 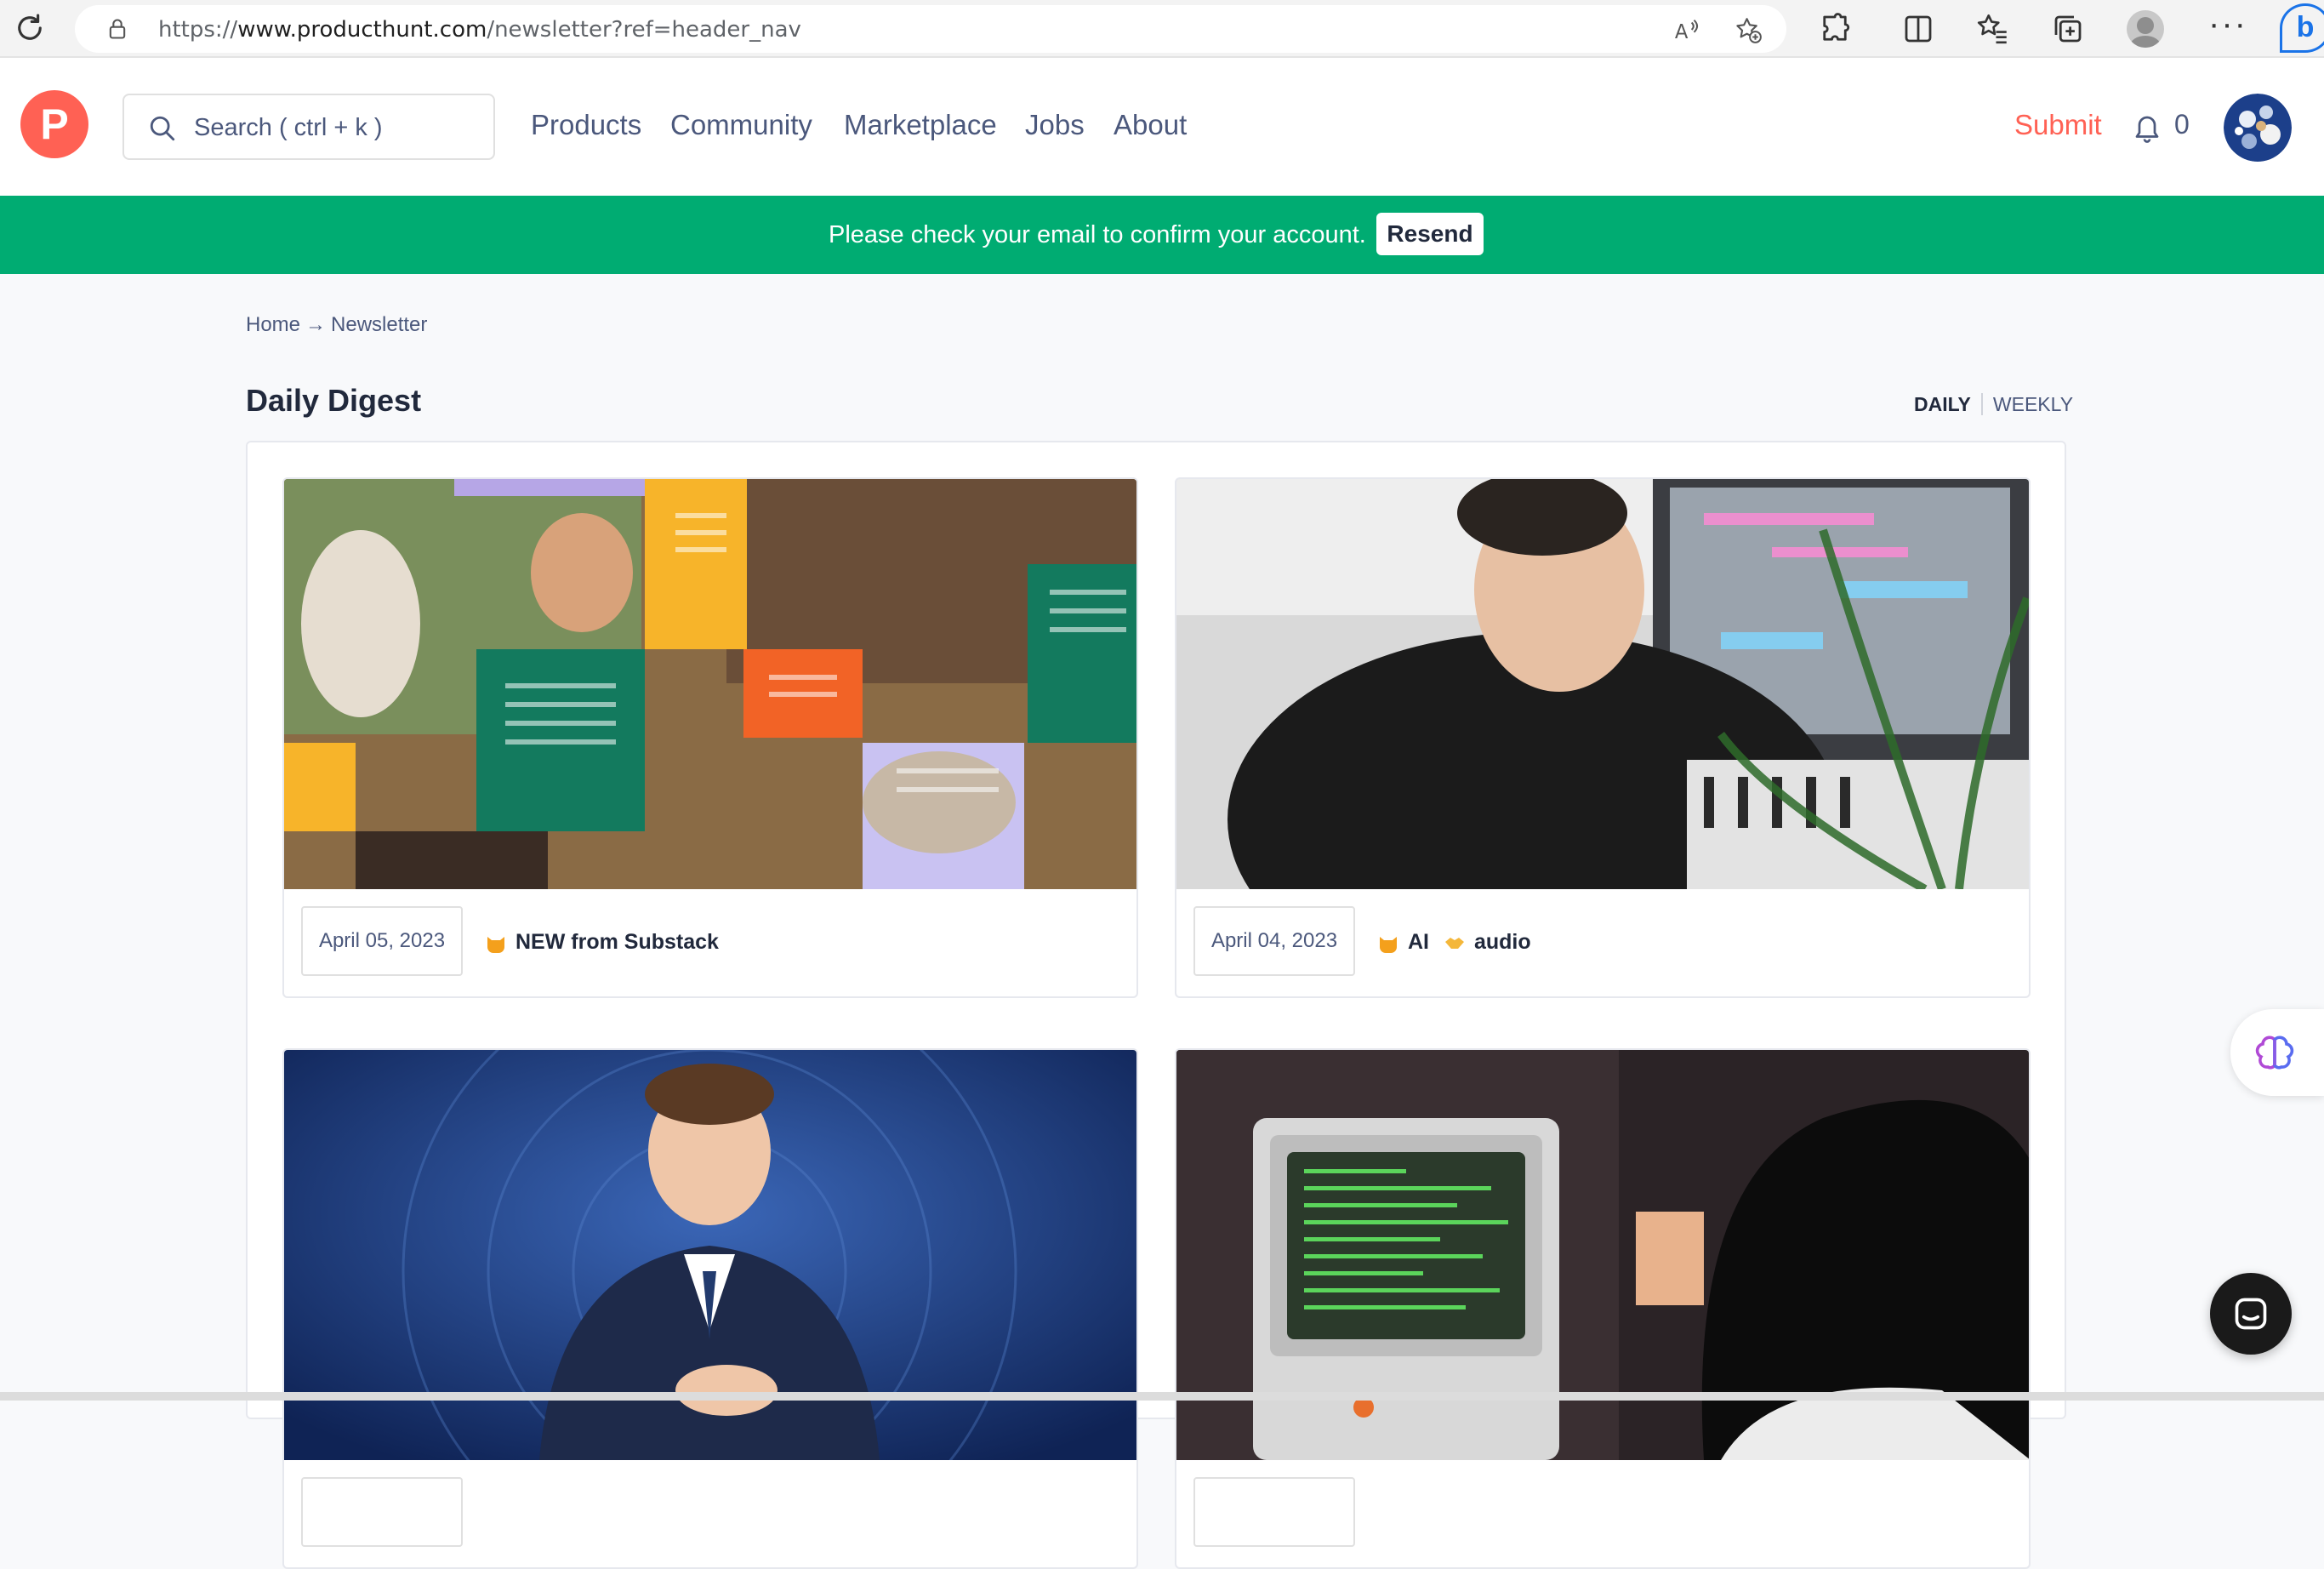 I want to click on svg-text: A, so click(x=1682, y=32).